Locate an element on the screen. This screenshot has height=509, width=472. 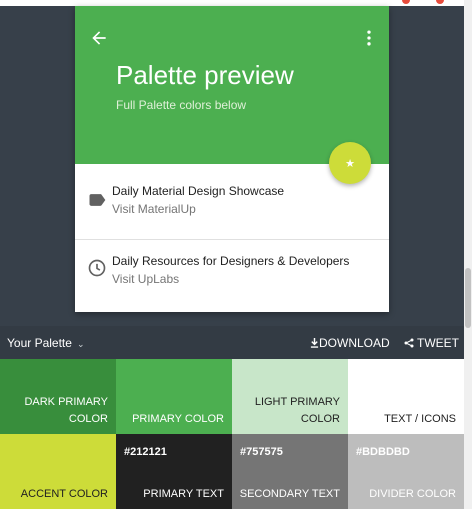
arrow-back-icon is located at coordinates (99, 38).